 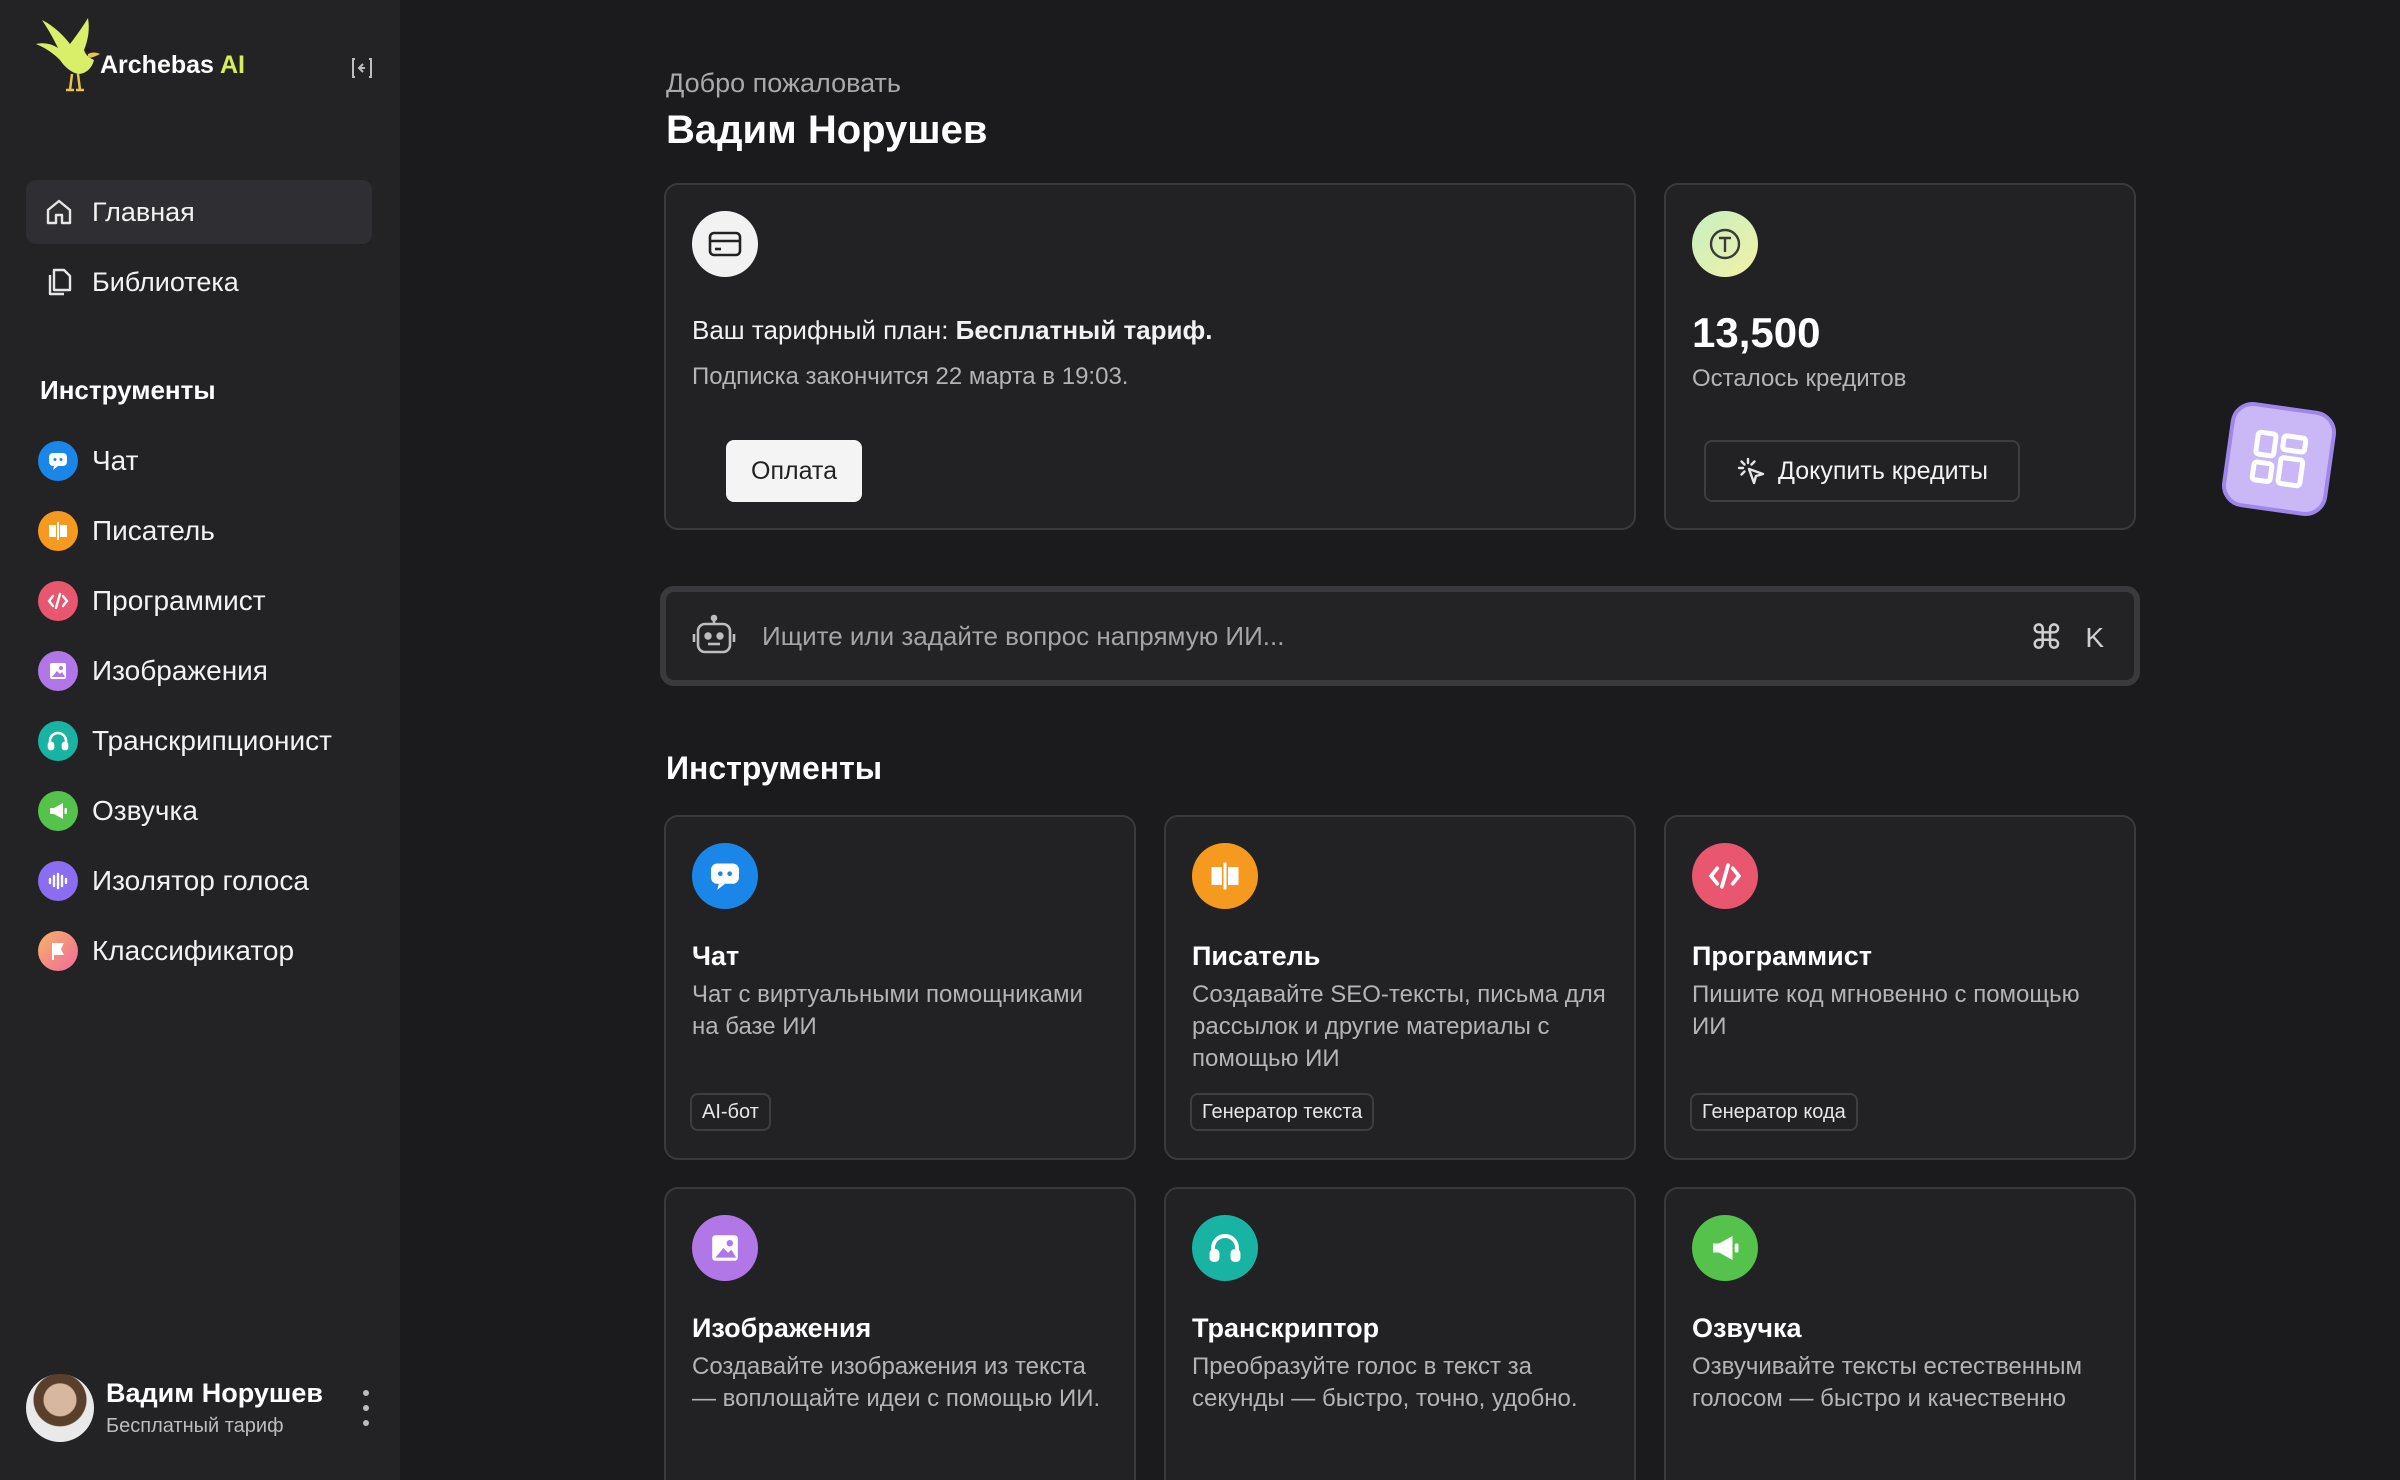 I want to click on tool-card-title: Изображения, so click(x=782, y=1328).